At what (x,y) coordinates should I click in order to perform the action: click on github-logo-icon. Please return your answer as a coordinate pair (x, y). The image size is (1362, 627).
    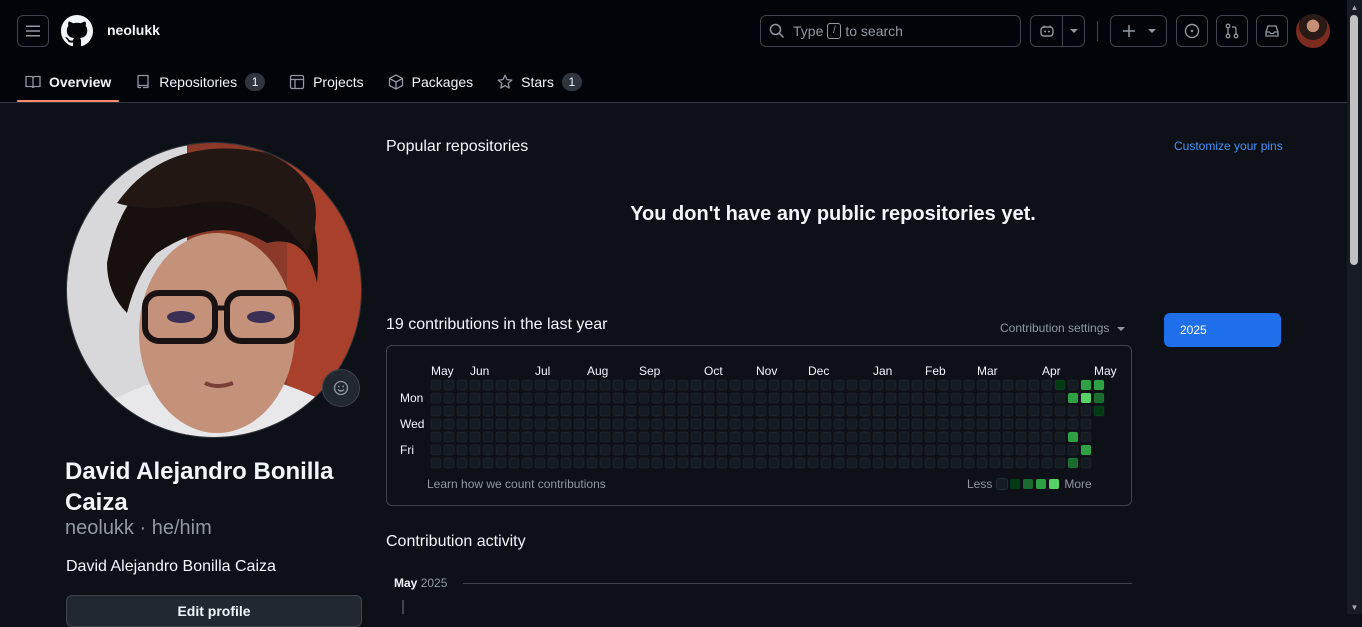
    Looking at the image, I should click on (77, 31).